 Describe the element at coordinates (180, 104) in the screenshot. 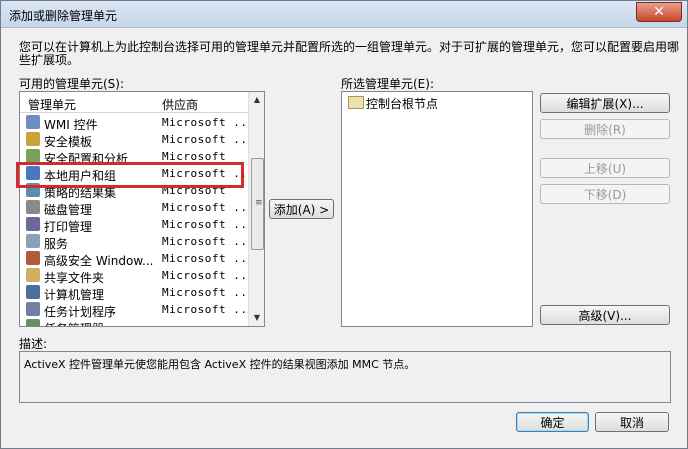

I see `column-header-vendor: 供应商` at that location.